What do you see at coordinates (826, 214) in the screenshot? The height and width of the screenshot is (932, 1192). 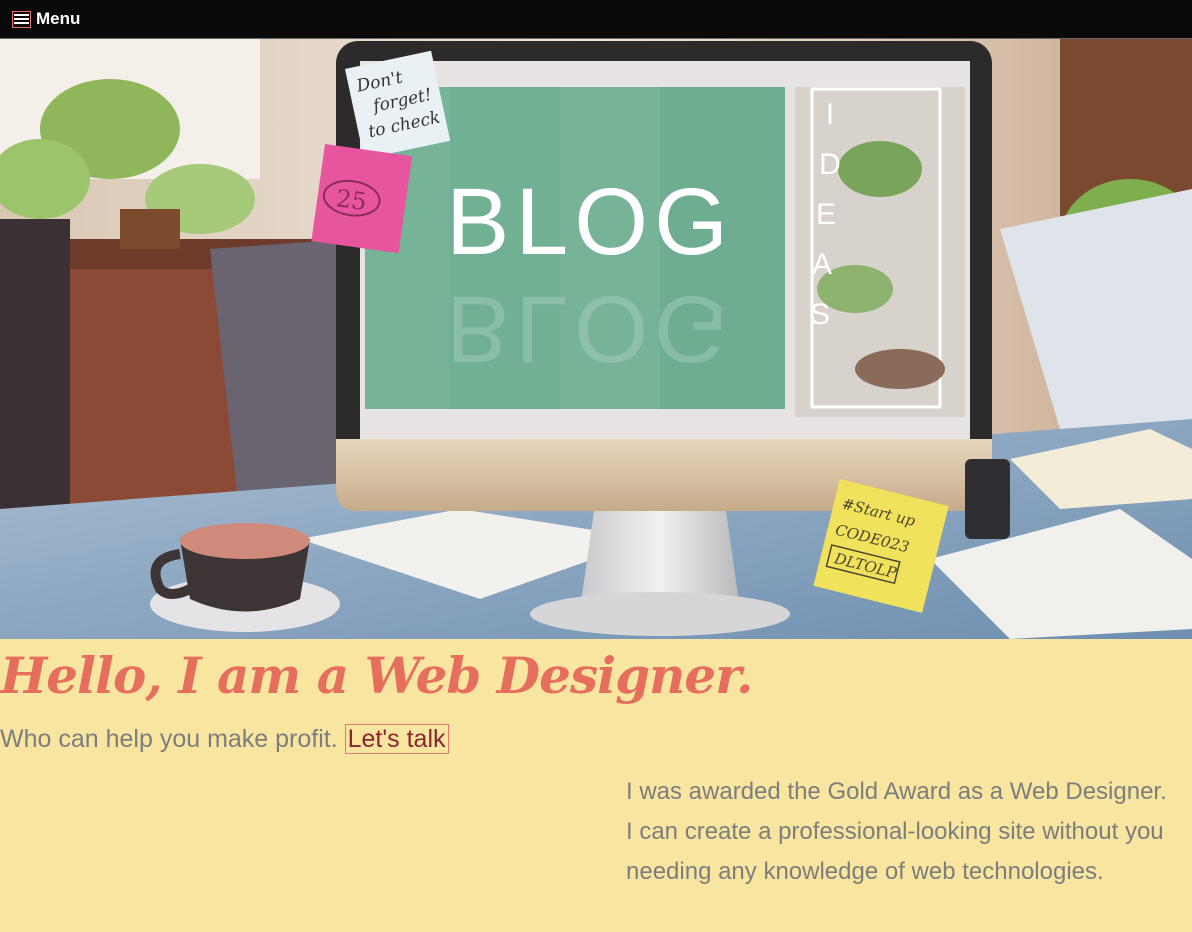 I see `ideas-letter-3: E` at bounding box center [826, 214].